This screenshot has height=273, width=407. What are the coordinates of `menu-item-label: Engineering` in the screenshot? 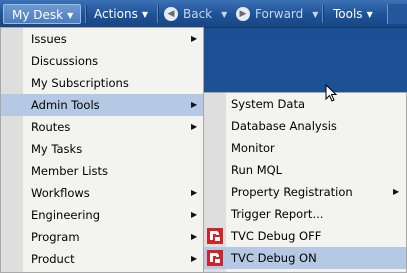 It's located at (65, 215).